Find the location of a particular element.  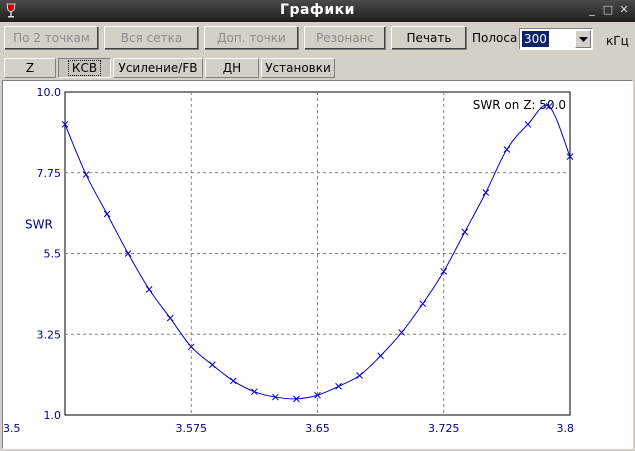

close-icon: ✕ is located at coordinates (624, 10).